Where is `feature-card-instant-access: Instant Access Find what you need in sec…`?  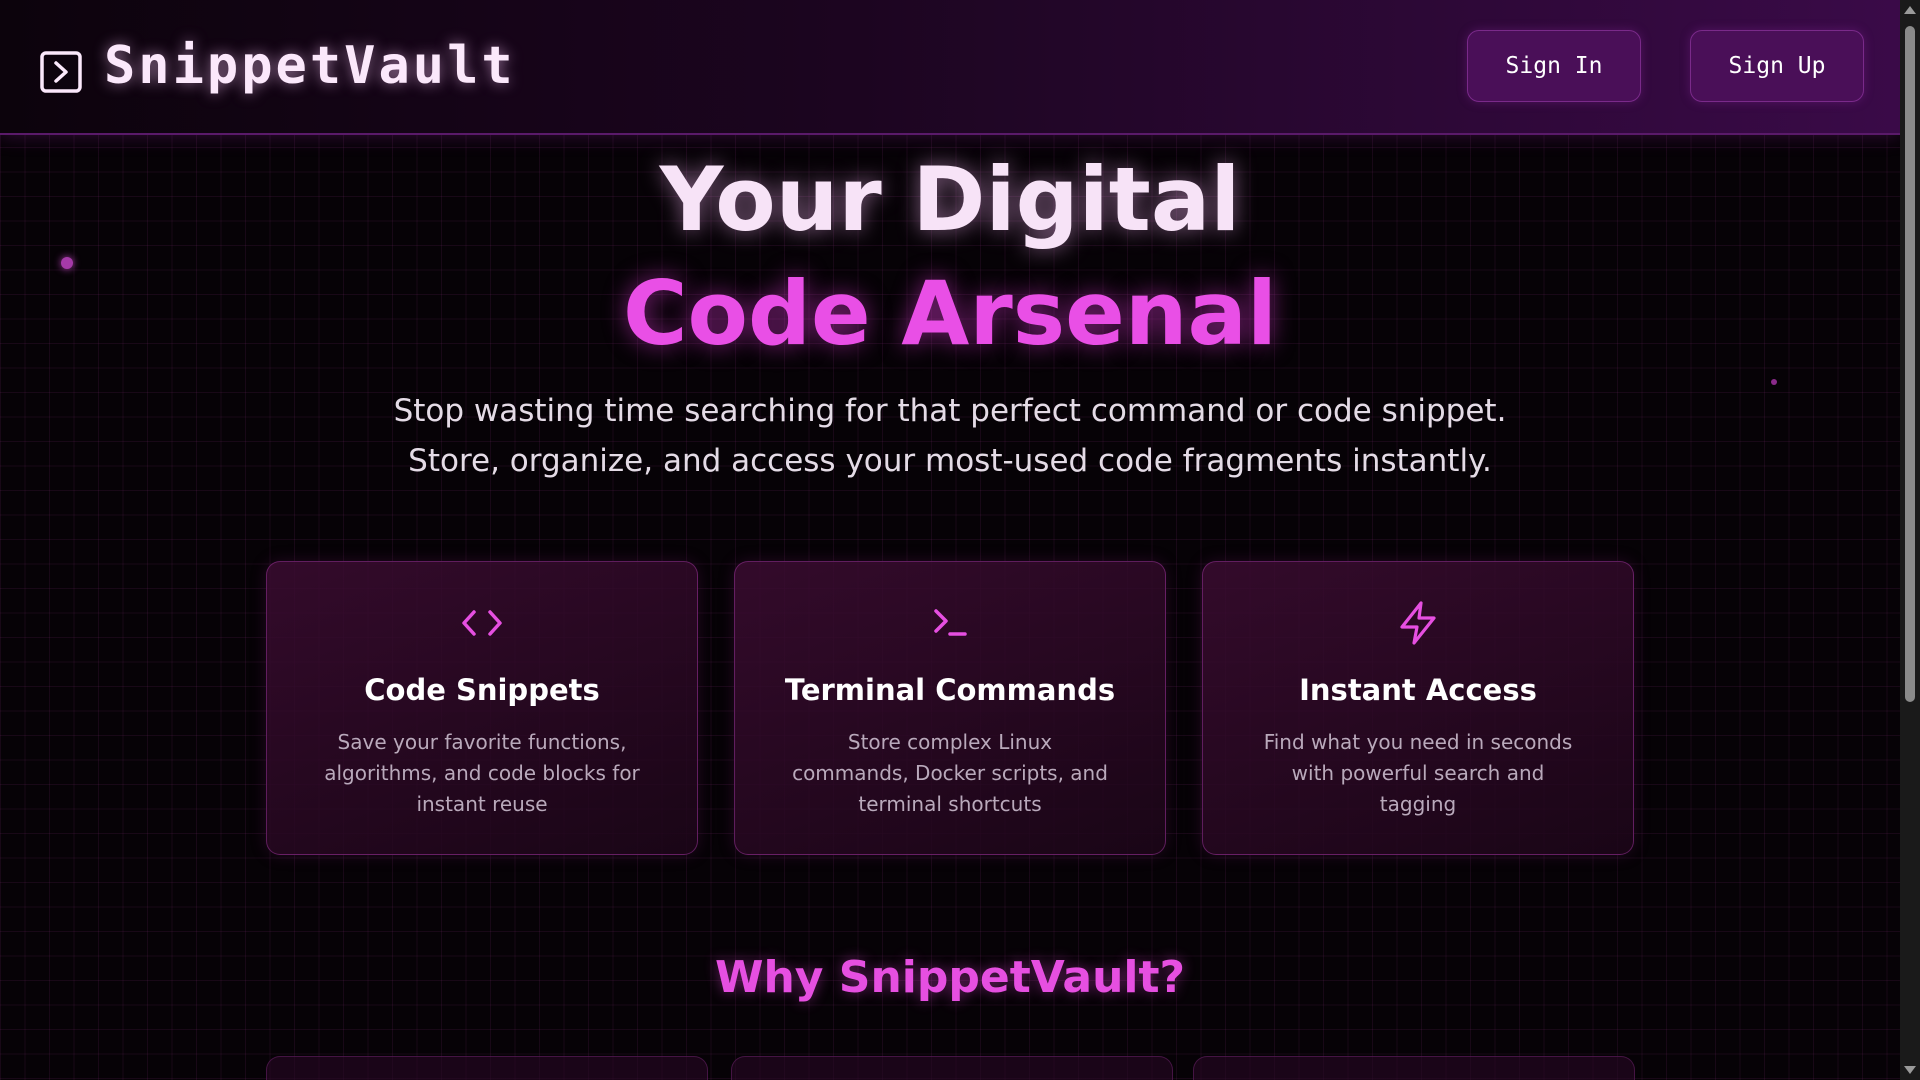 feature-card-instant-access: Instant Access Find what you need in sec… is located at coordinates (1418, 708).